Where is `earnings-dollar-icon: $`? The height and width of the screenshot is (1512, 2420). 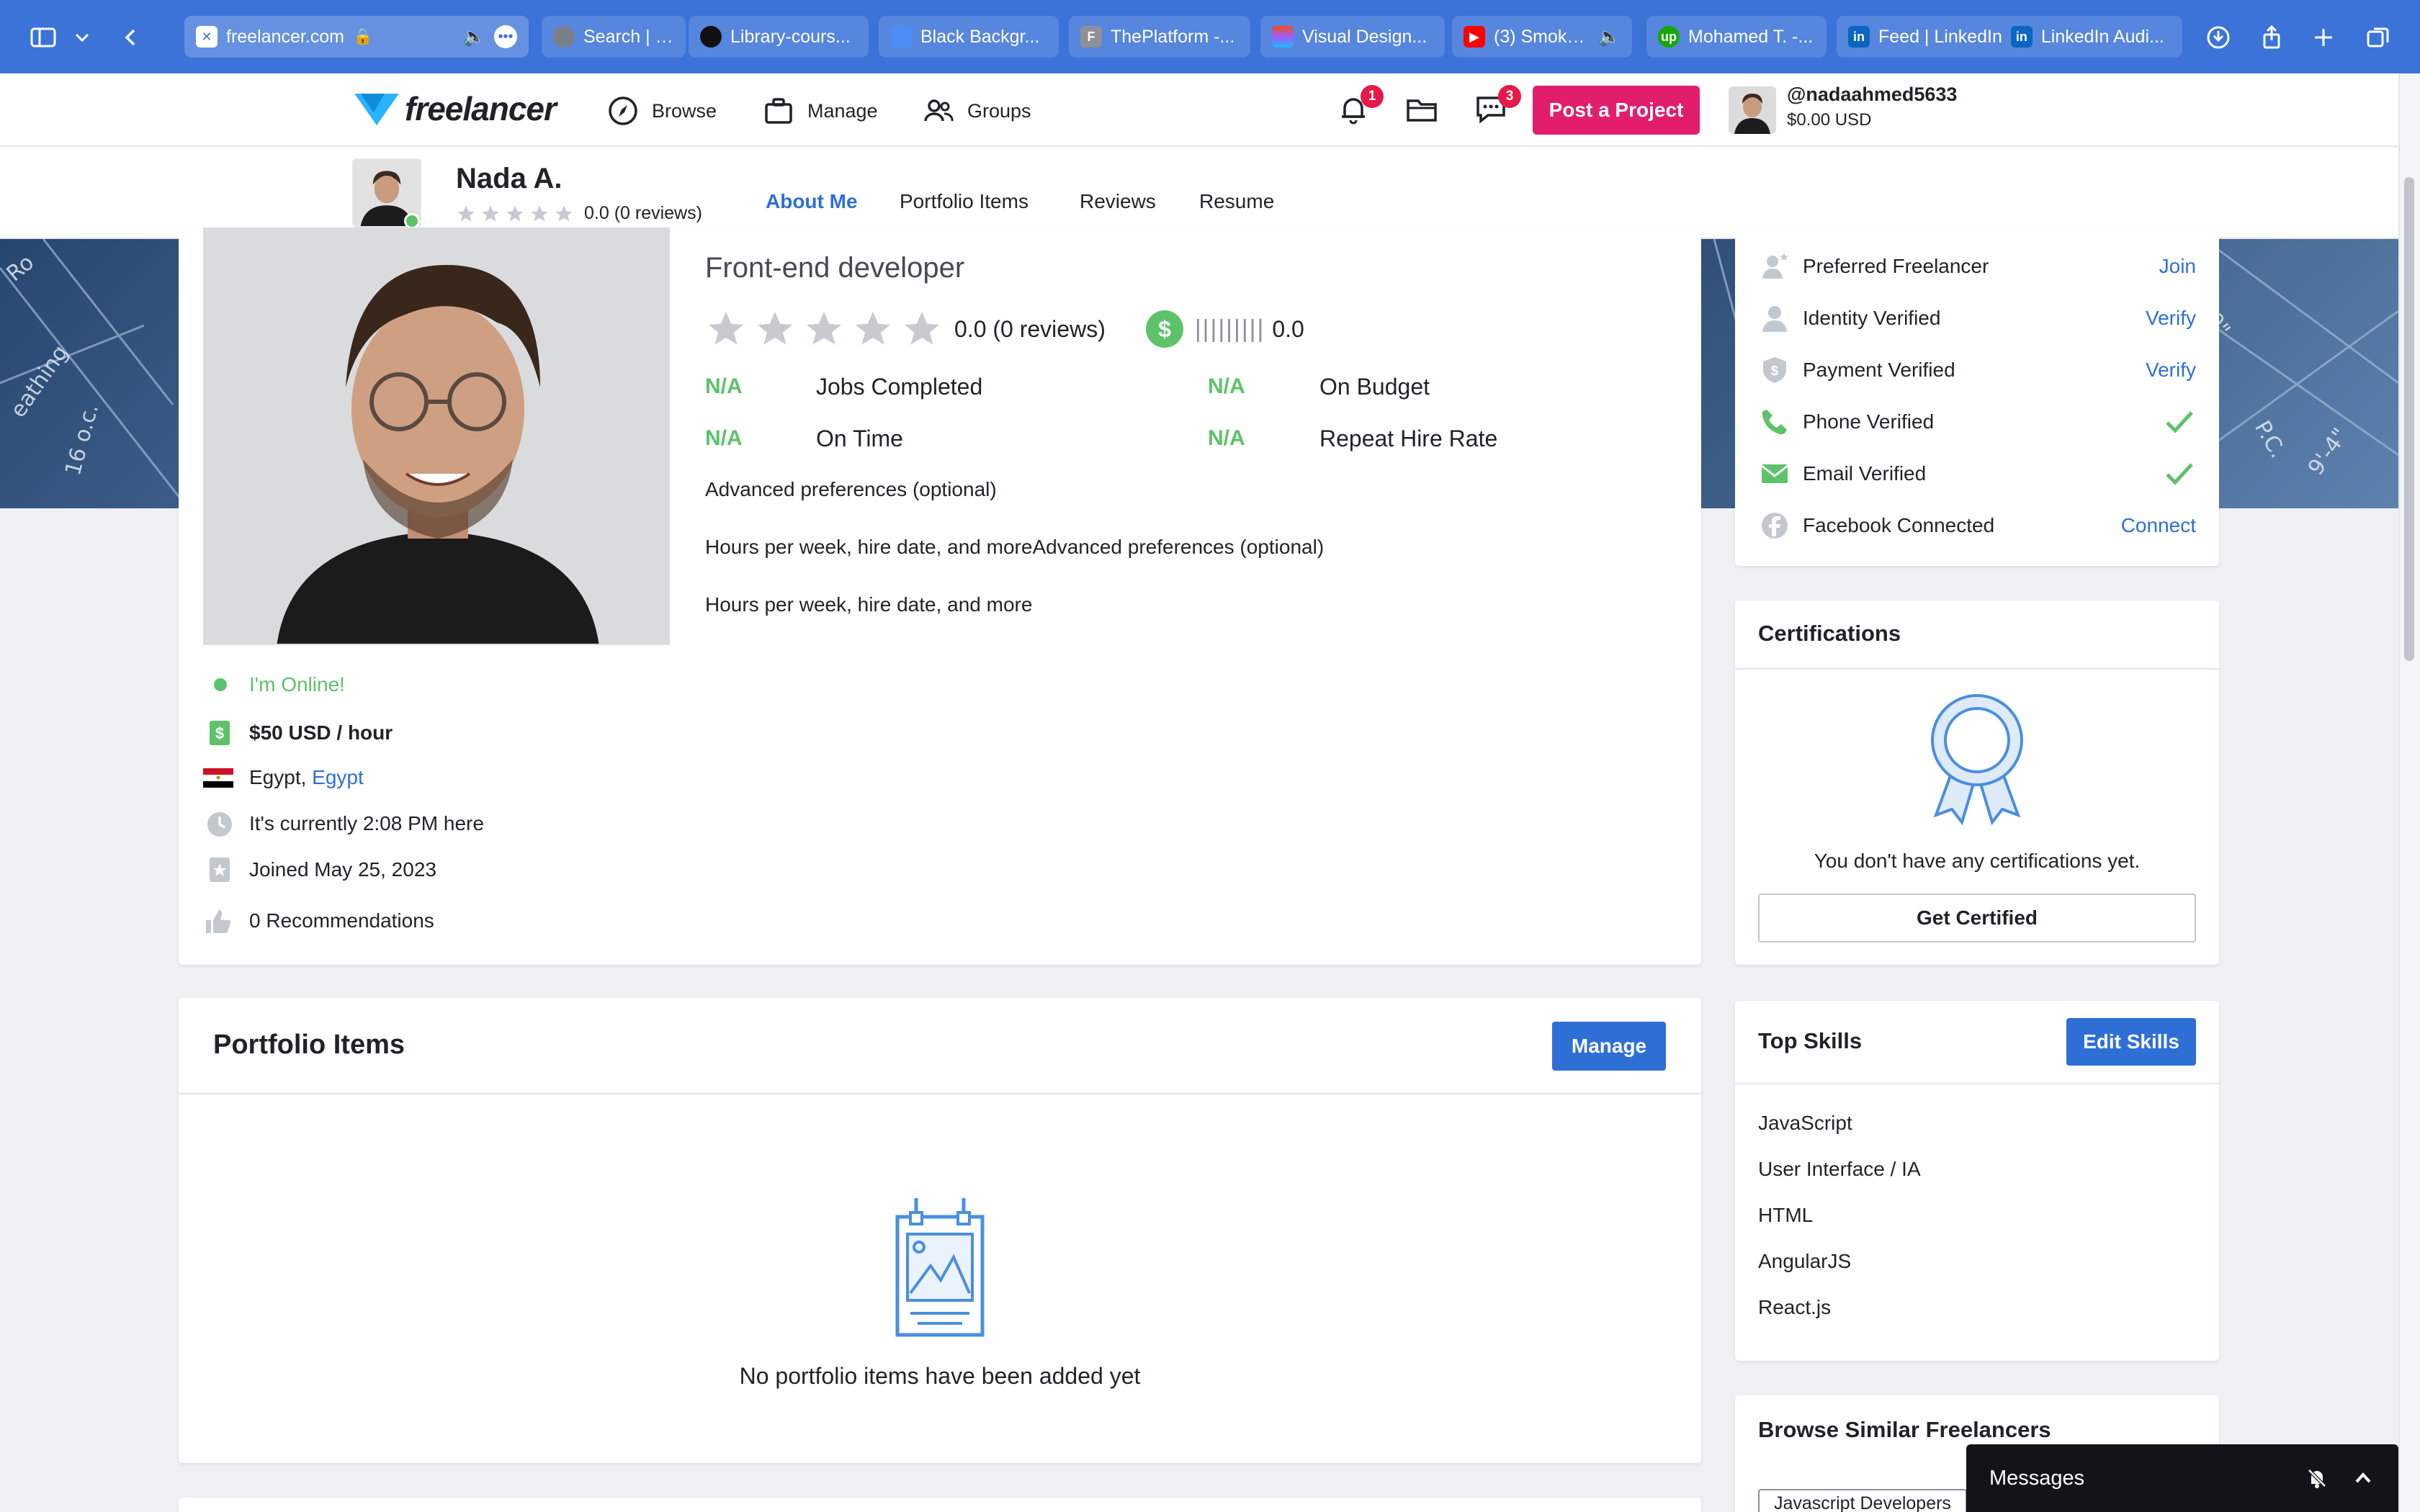
earnings-dollar-icon: $ is located at coordinates (1164, 329).